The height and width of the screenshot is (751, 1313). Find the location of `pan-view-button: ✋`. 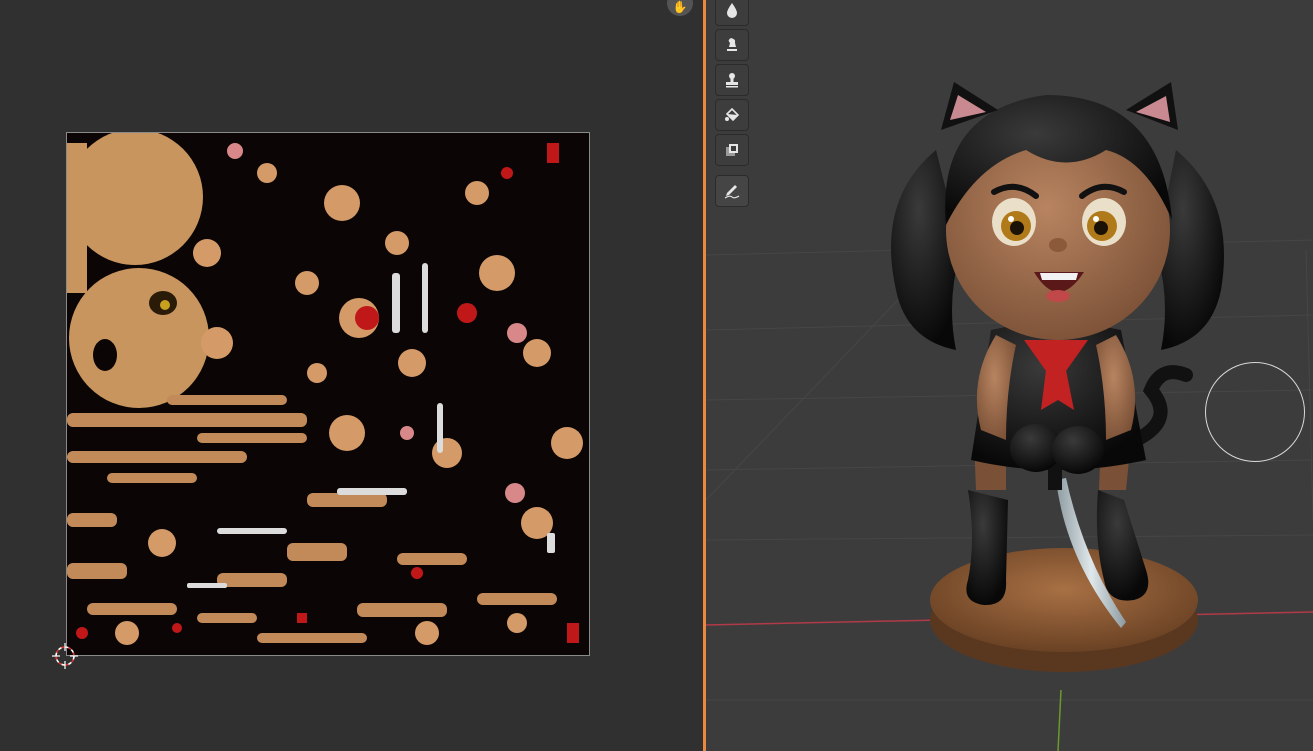

pan-view-button: ✋ is located at coordinates (680, 8).